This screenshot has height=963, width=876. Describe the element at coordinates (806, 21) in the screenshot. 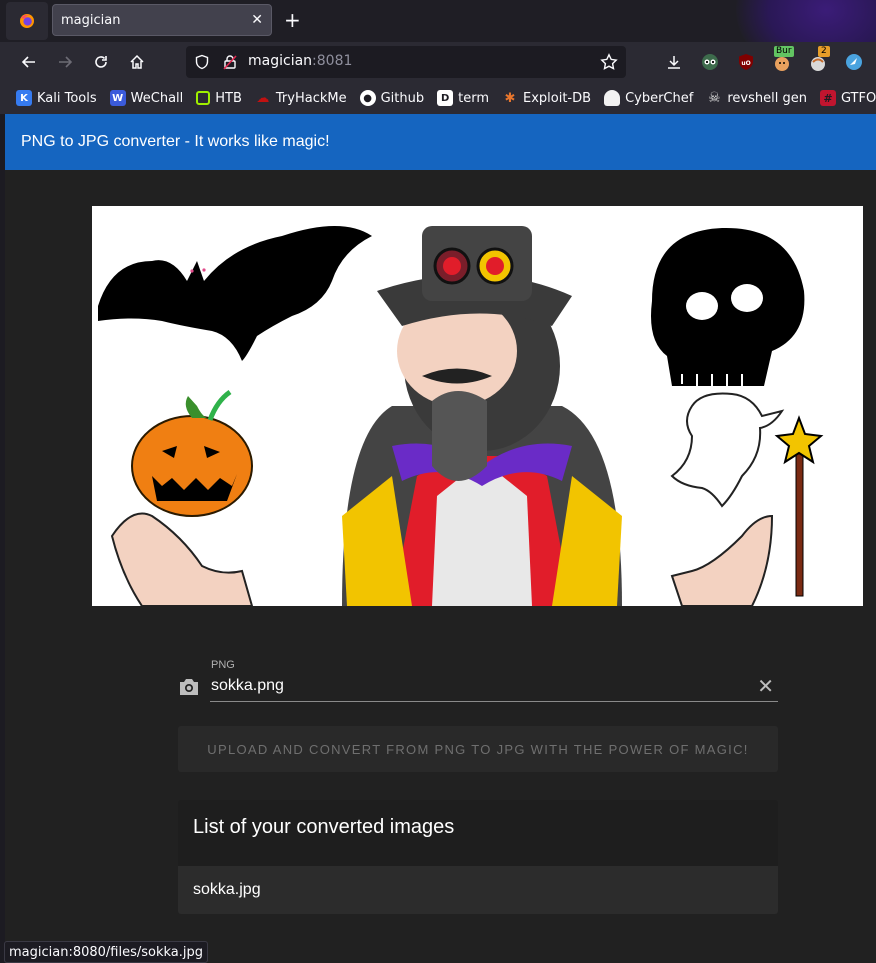

I see `theme-decoration` at that location.